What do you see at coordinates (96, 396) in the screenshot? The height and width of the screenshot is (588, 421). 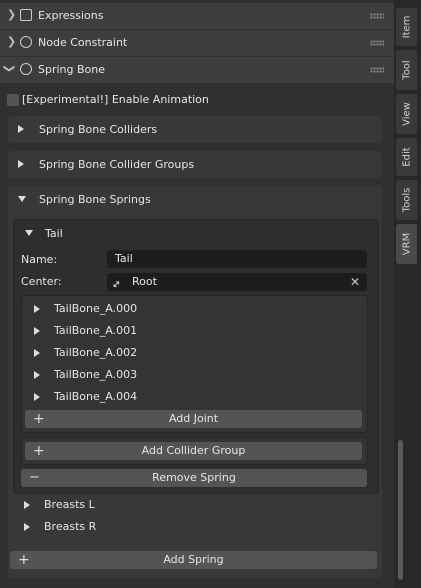 I see `joint-label: TailBone_A.004` at bounding box center [96, 396].